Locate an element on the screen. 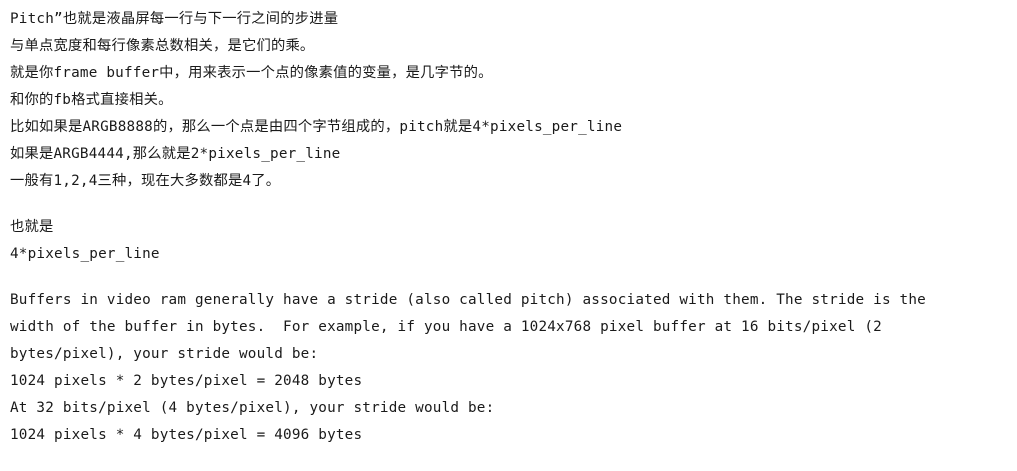 The image size is (1017, 471). note-line-fb-format: 和你的fb格式直接相关。 is located at coordinates (91, 100).